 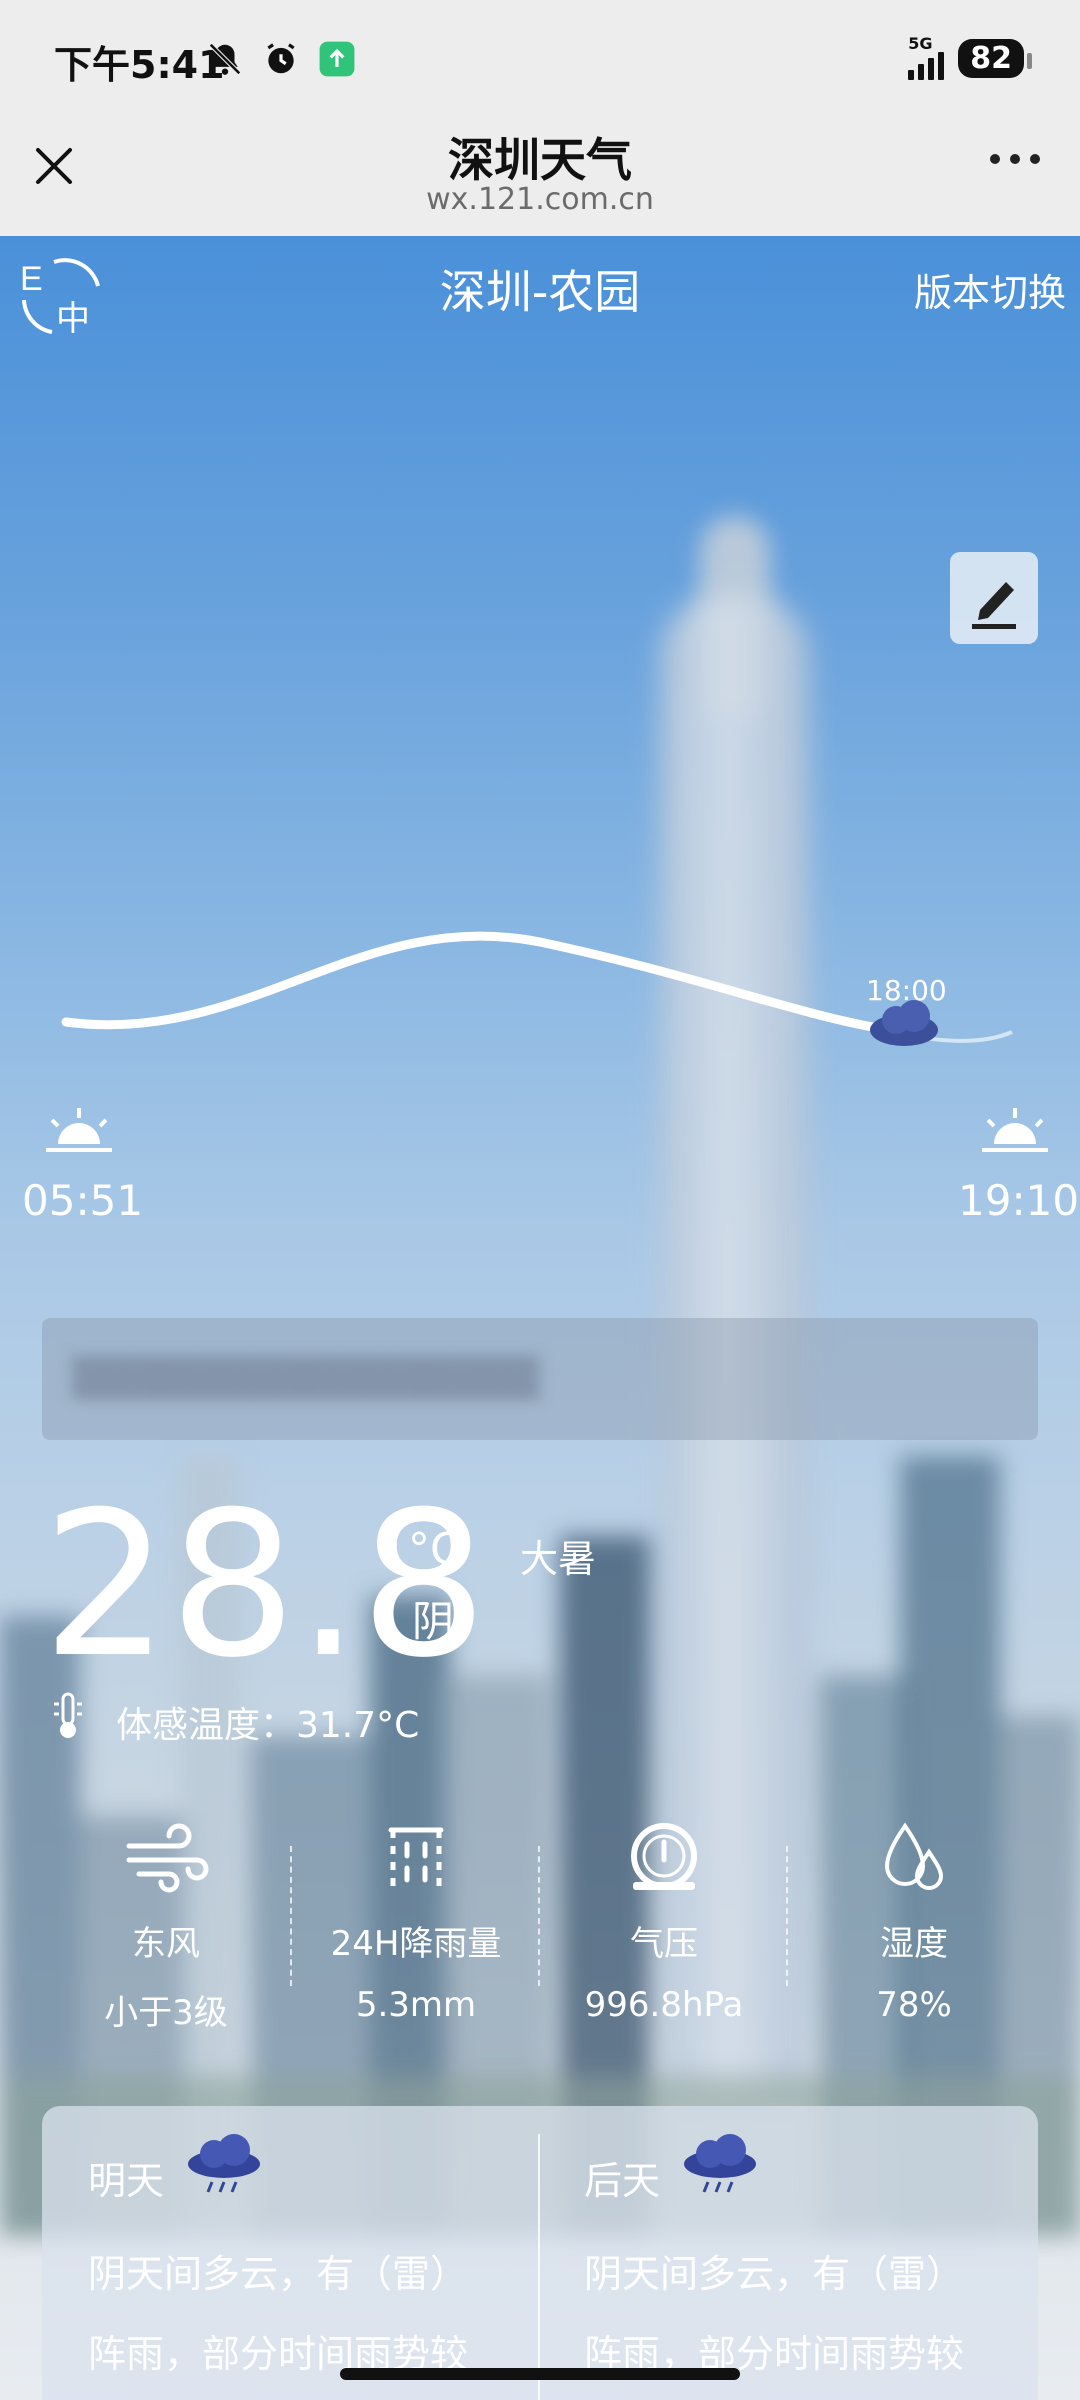 I want to click on more-options-icon, so click(x=1015, y=159).